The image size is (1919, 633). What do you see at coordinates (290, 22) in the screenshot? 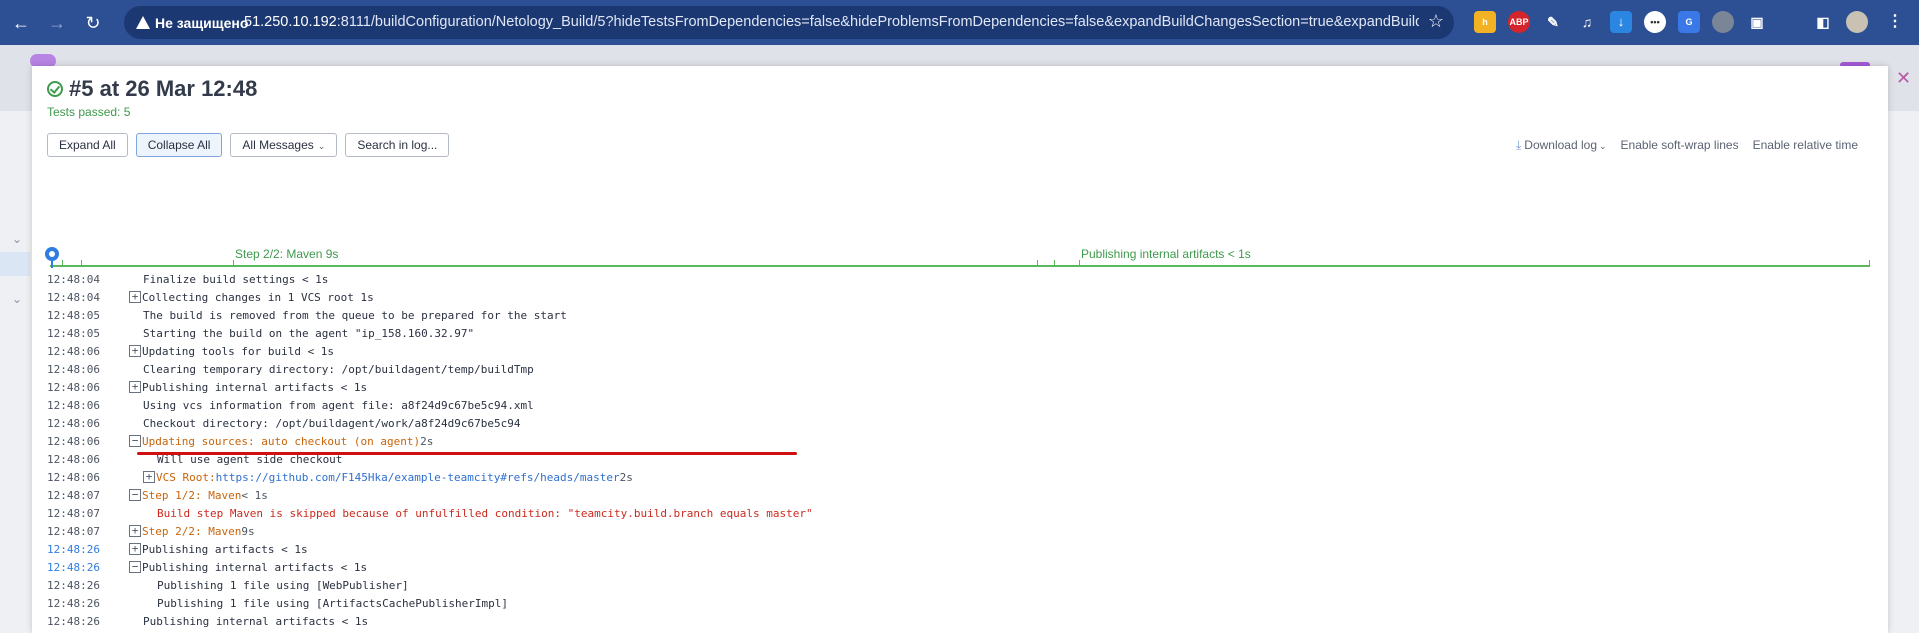
I see `url-host: 51.250.10.192` at bounding box center [290, 22].